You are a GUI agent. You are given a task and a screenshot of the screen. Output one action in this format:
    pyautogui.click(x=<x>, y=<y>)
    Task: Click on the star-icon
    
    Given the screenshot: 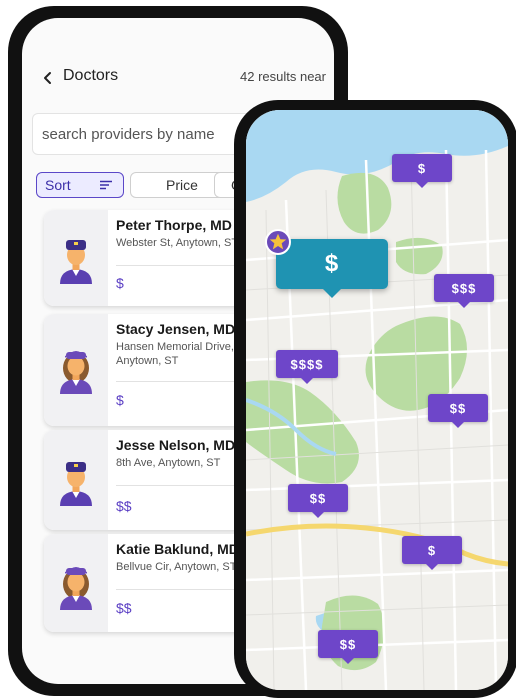 What is the action you would take?
    pyautogui.click(x=278, y=242)
    